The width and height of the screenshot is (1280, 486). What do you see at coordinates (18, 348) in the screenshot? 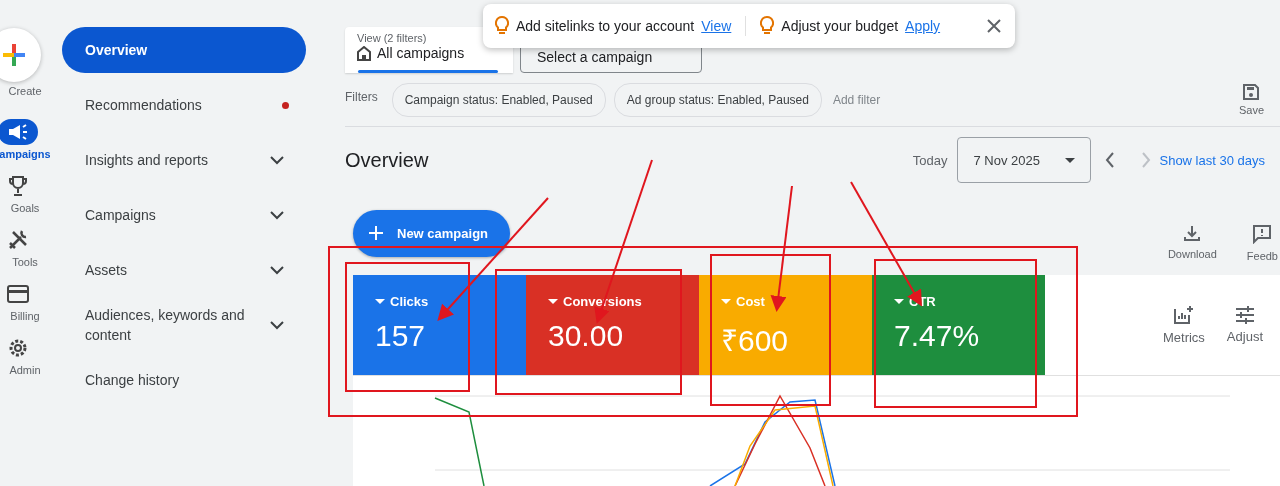
I see `settings-icon` at bounding box center [18, 348].